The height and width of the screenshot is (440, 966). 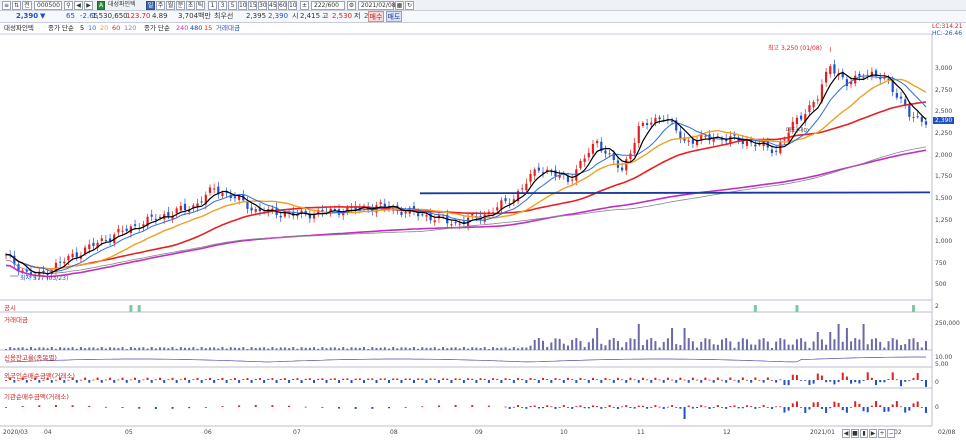 I want to click on scroll-left-icon: ◀, so click(x=846, y=433).